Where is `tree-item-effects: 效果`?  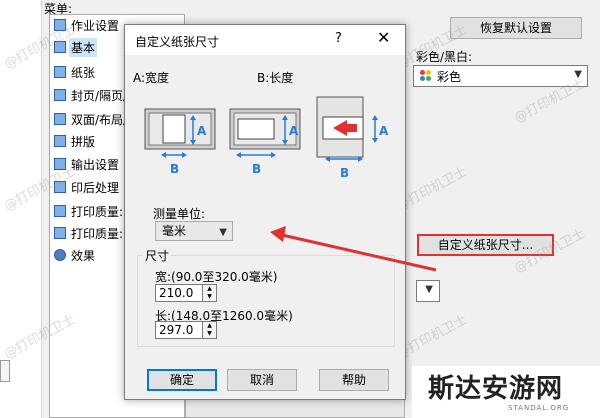 tree-item-effects: 效果 is located at coordinates (75, 255).